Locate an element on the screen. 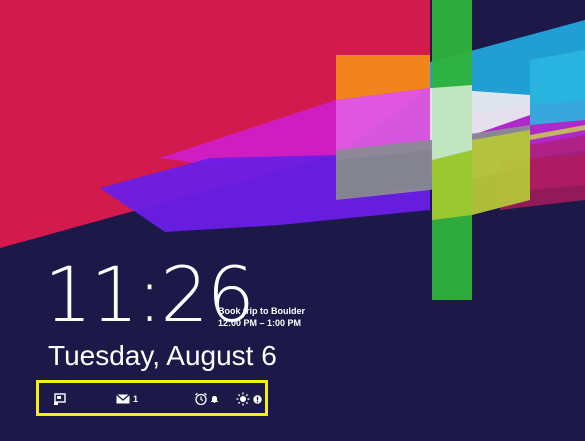 The width and height of the screenshot is (585, 441). calendar-event-title: Book trip to Boulder is located at coordinates (261, 311).